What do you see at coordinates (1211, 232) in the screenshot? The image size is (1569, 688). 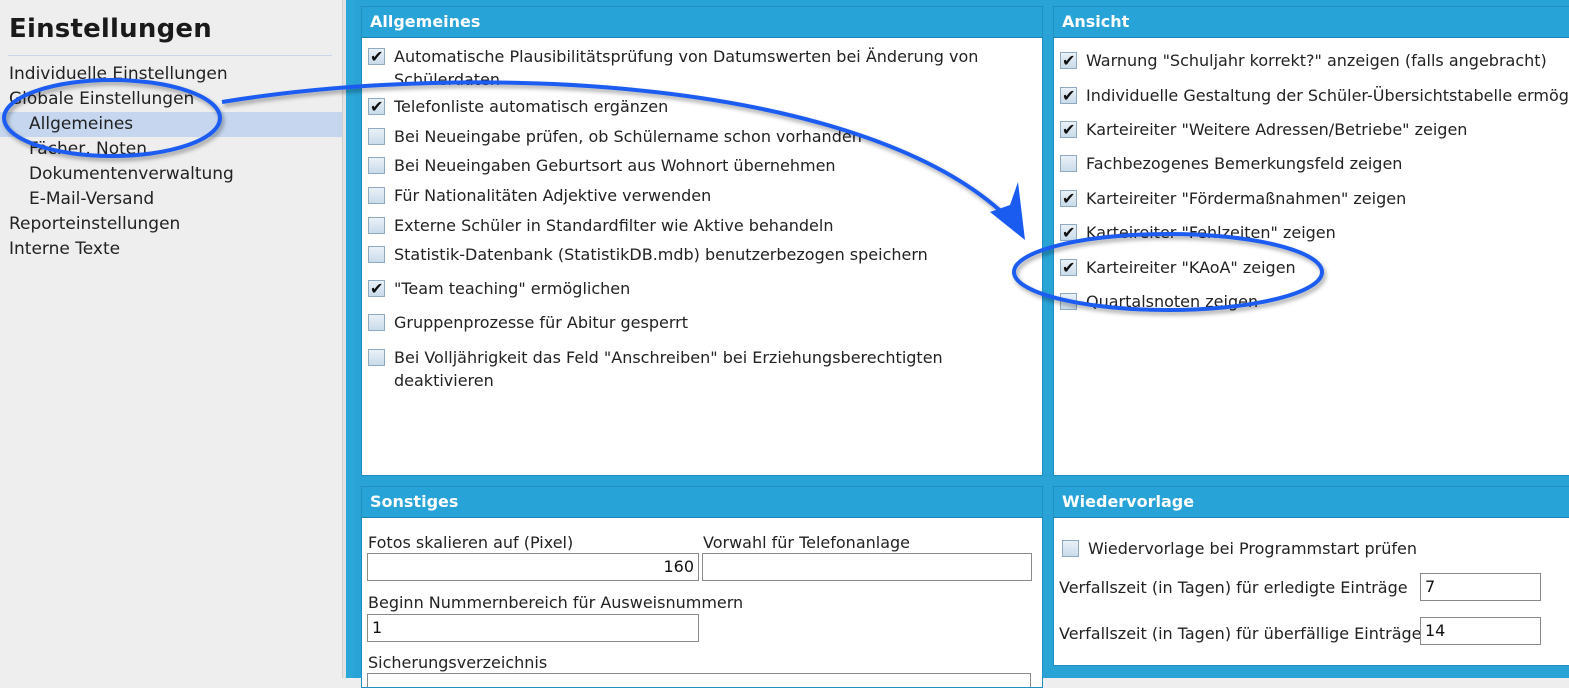 I see `option-label: Karteireiter "Fehlzeiten" zeigen` at bounding box center [1211, 232].